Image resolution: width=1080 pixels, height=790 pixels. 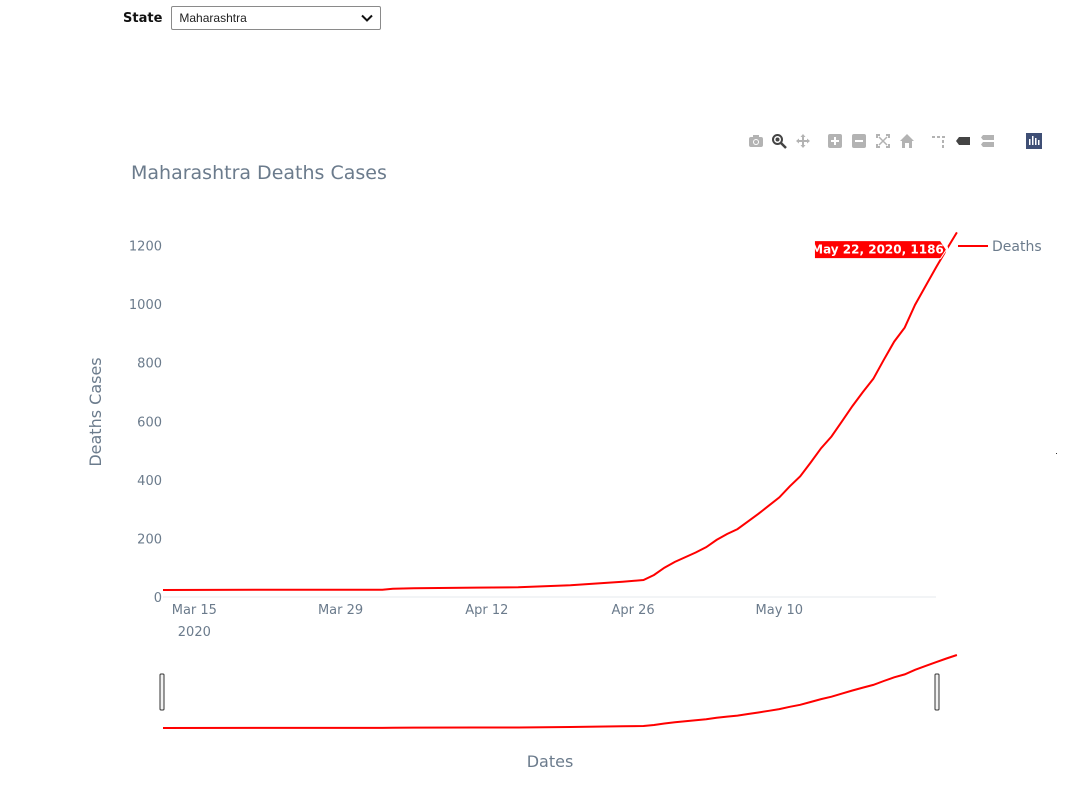 What do you see at coordinates (158, 598) in the screenshot?
I see `y-tick-label: 0` at bounding box center [158, 598].